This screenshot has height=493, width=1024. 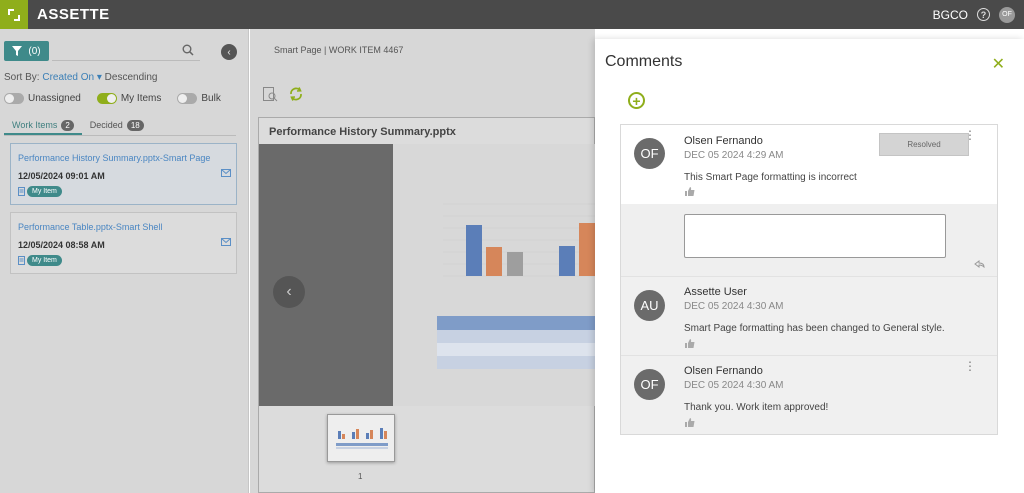 I want to click on item-tabs: Work Items 2 Decided 18, so click(x=120, y=127).